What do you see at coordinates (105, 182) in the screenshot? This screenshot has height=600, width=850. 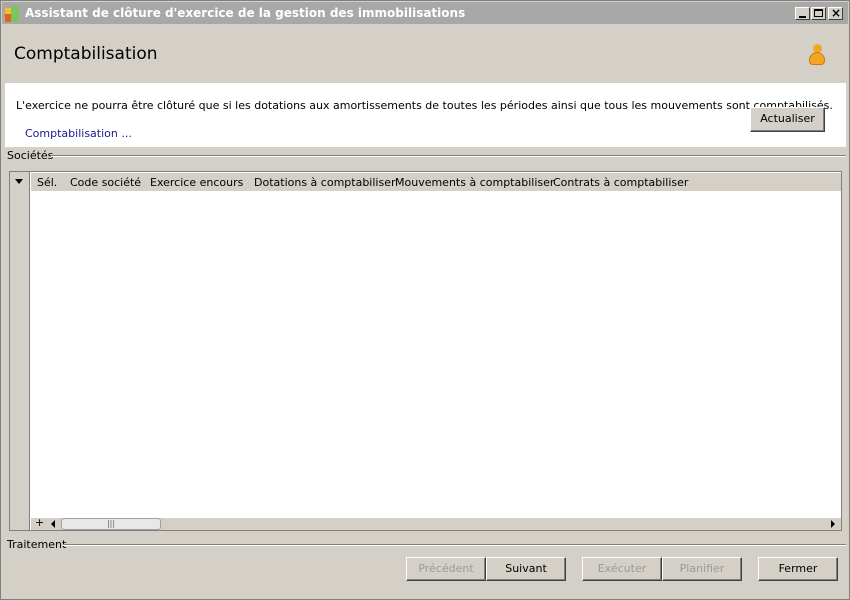 I see `column-header-code-societe: Code société` at bounding box center [105, 182].